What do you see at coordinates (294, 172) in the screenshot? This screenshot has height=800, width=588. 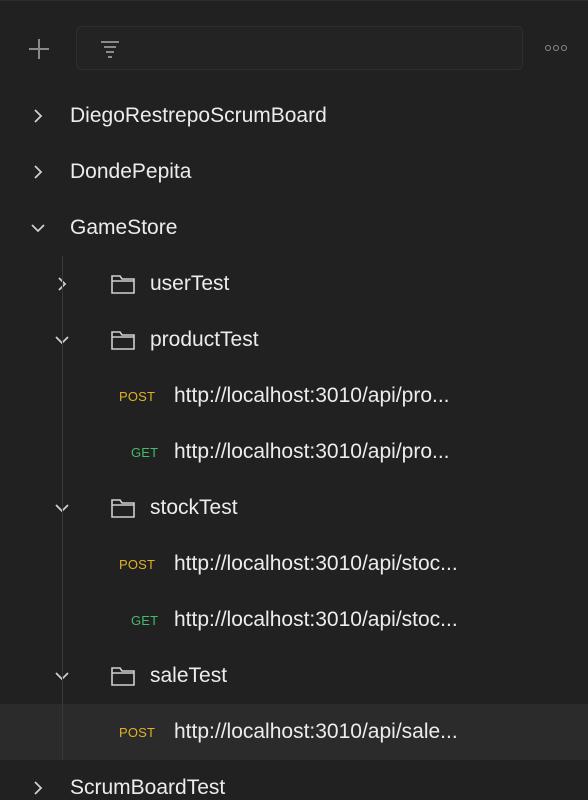 I see `collection-item: DondePepita` at bounding box center [294, 172].